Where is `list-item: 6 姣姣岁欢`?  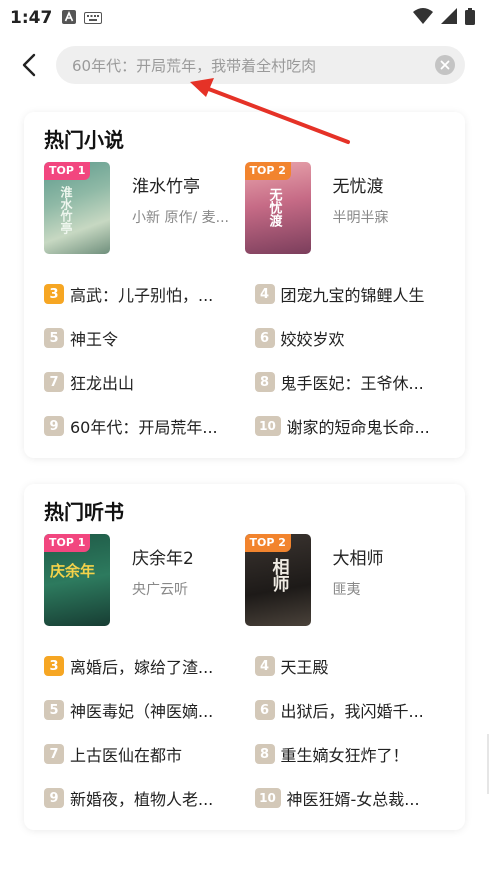
list-item: 6 姣姣岁欢 is located at coordinates (350, 338).